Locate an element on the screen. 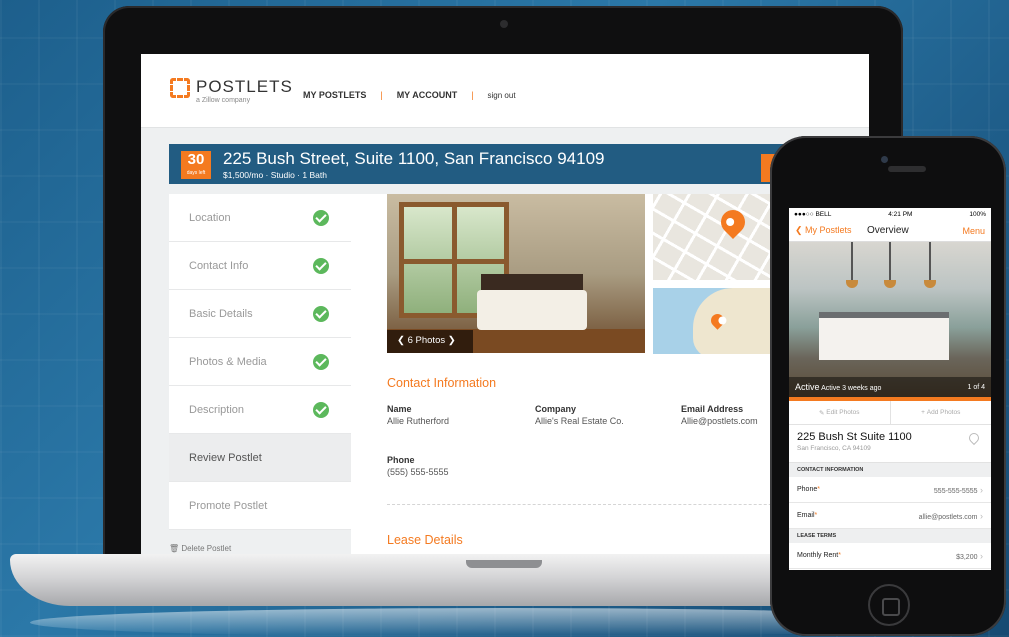 The image size is (1009, 637). section-divider is located at coordinates (607, 504).